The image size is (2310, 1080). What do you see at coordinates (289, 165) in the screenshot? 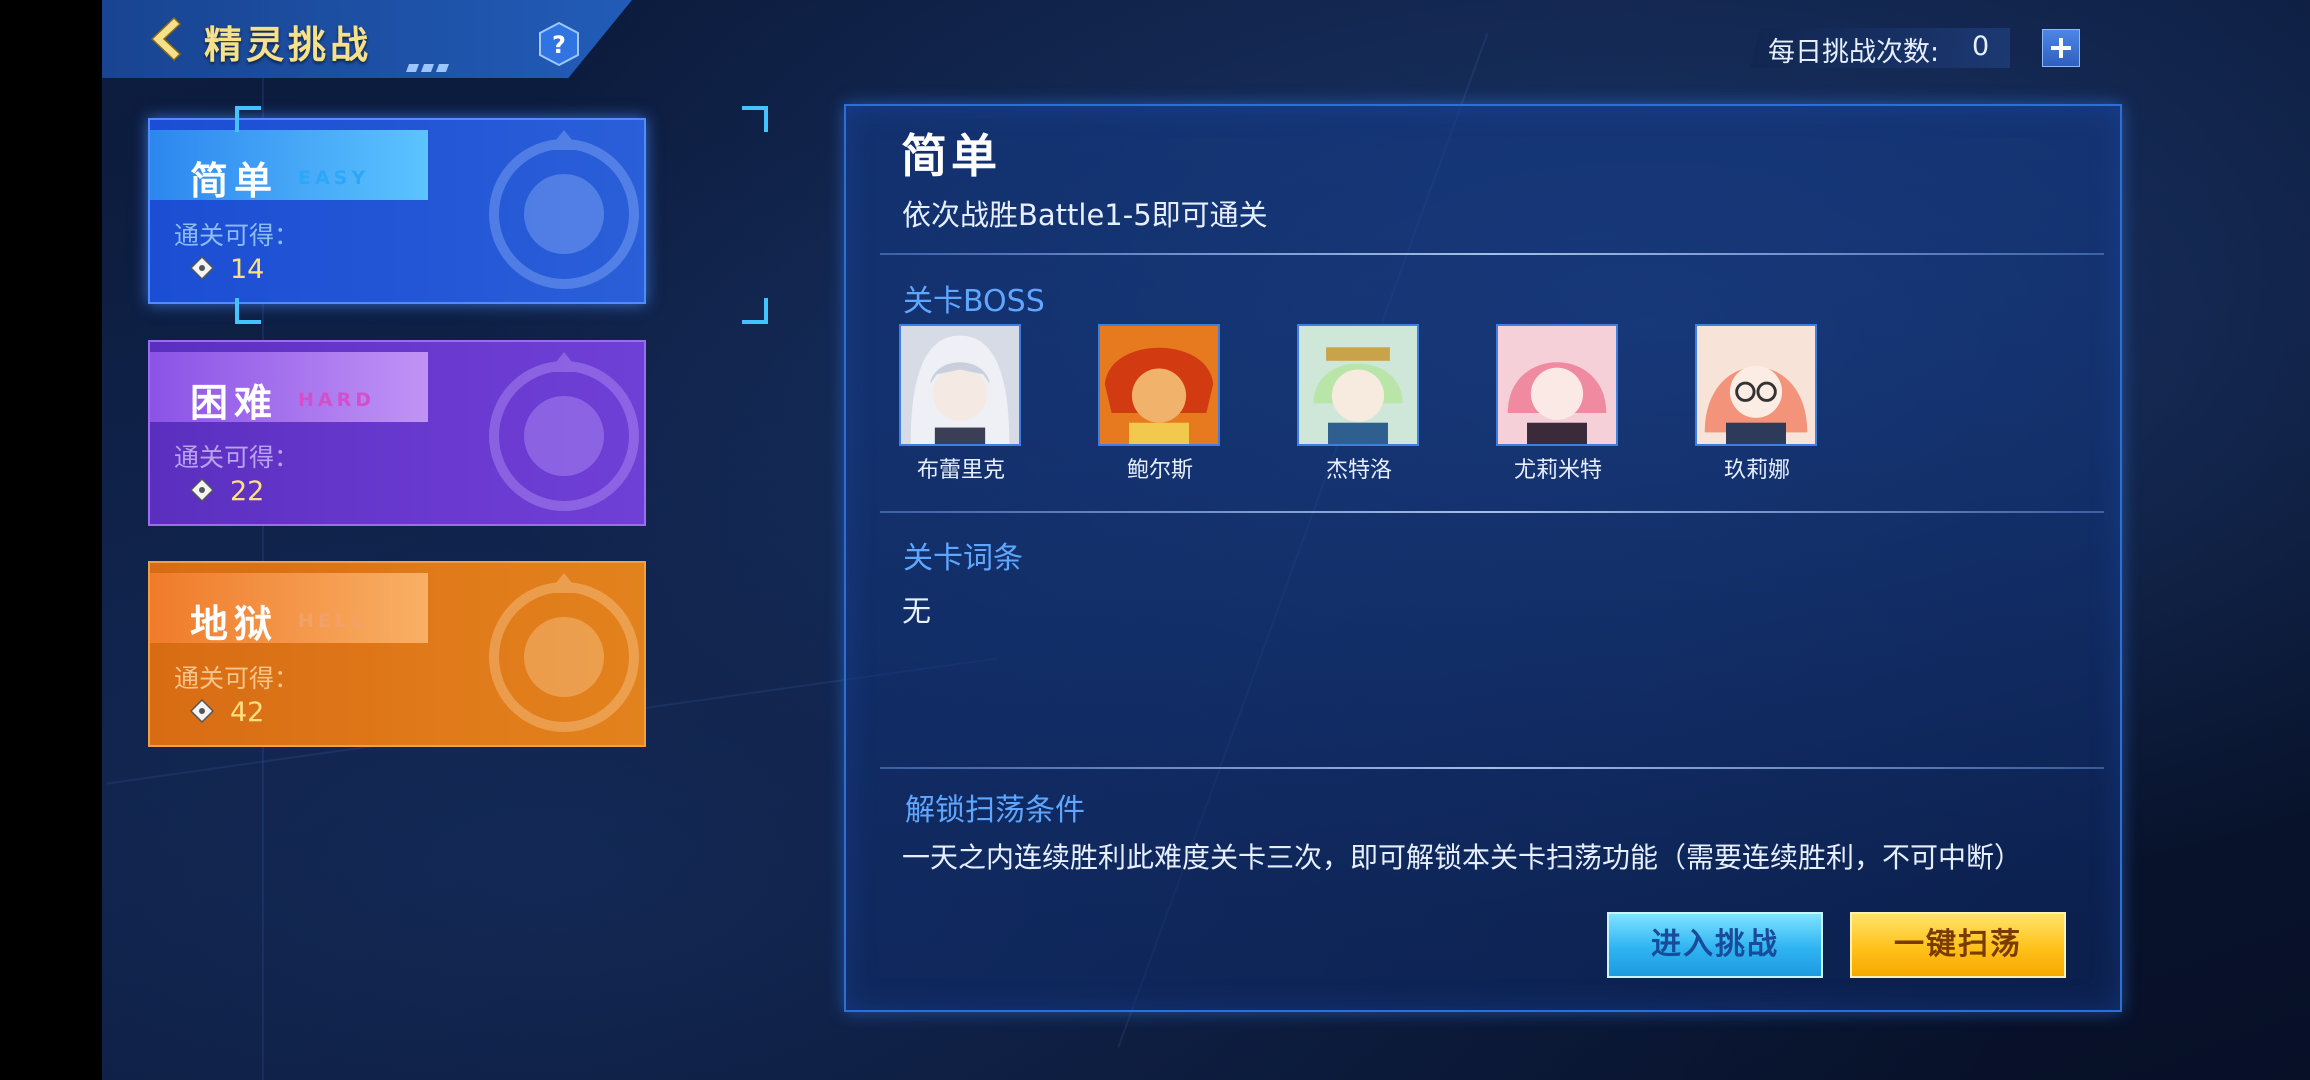
I see `difficulty-tag: 简单 EASY` at bounding box center [289, 165].